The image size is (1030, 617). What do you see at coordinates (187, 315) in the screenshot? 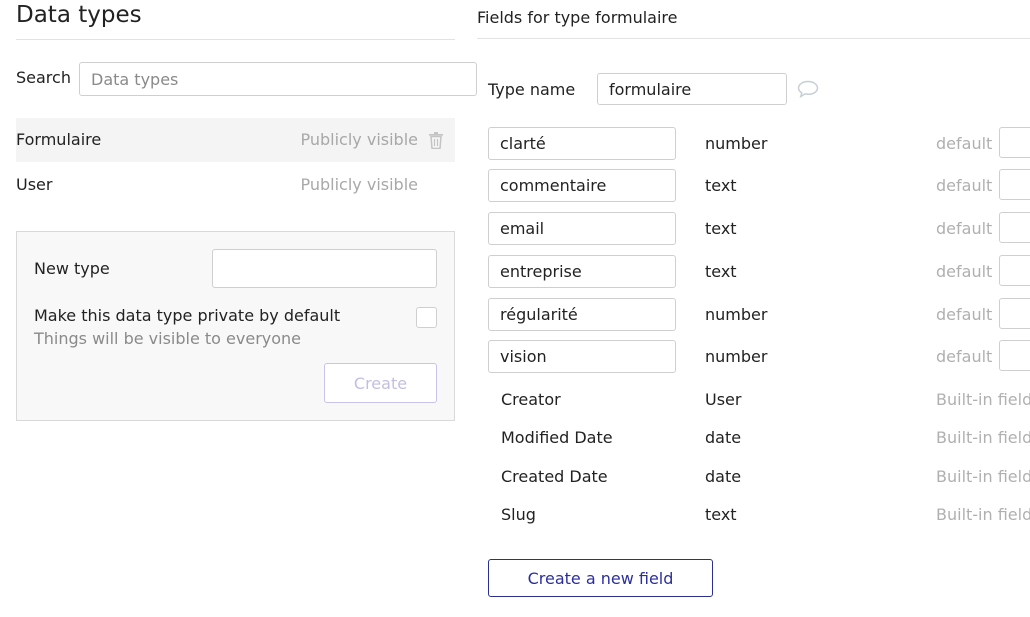
I see `private-by-default-label: Make this data type private by default` at bounding box center [187, 315].